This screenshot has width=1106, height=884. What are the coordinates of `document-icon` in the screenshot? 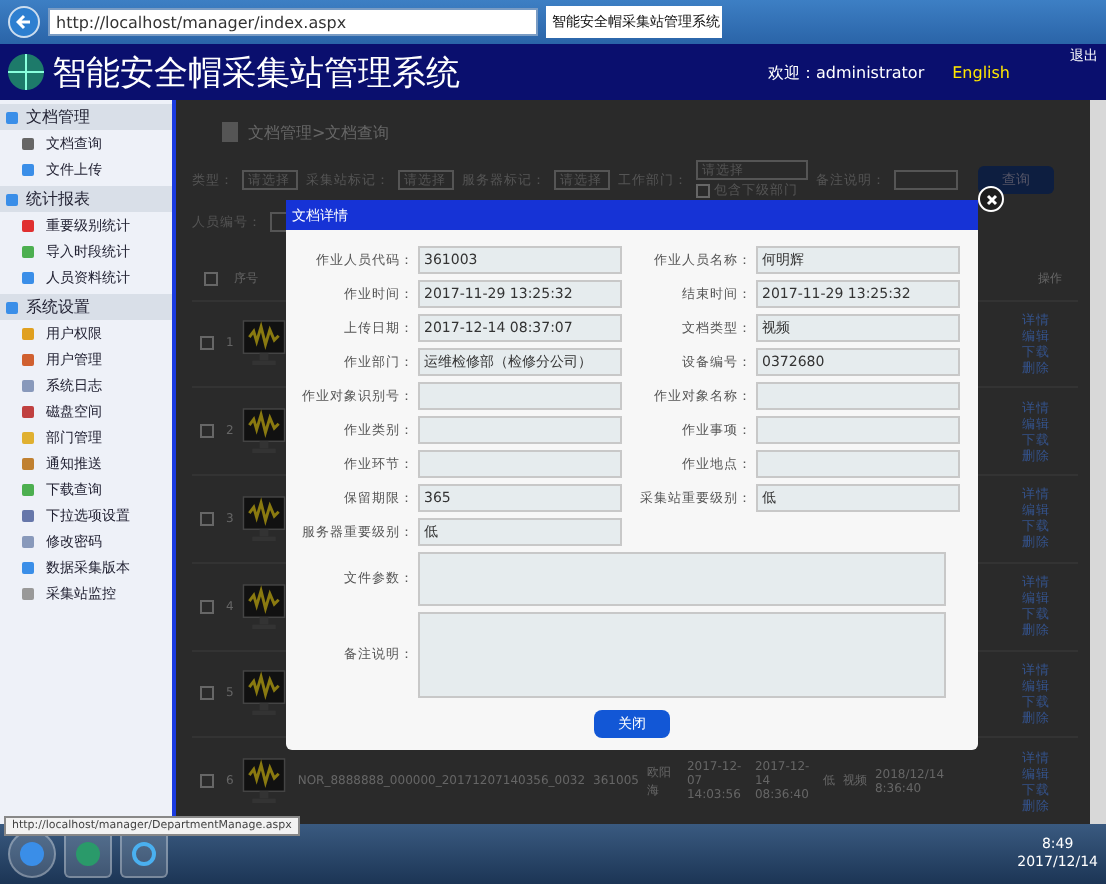 It's located at (230, 132).